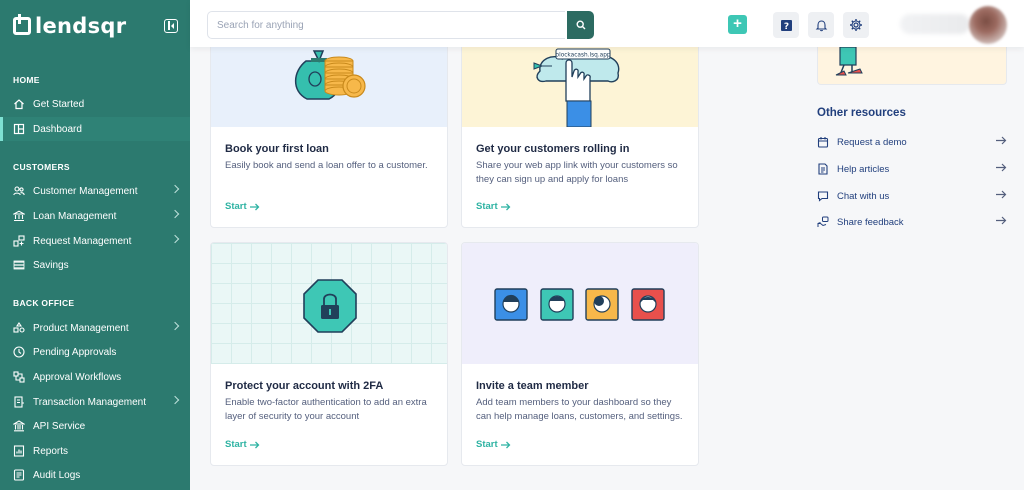 The height and width of the screenshot is (490, 1024). I want to click on sidebar-item-label: Transaction Management, so click(90, 402).